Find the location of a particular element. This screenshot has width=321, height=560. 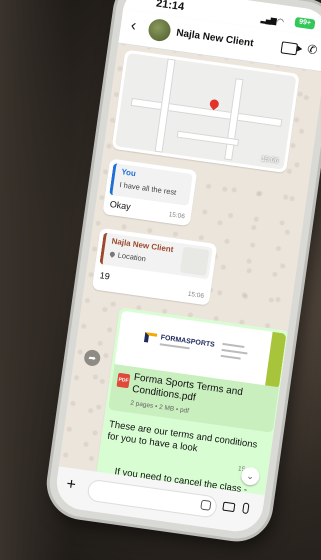

quote-label: Location is located at coordinates (132, 257).